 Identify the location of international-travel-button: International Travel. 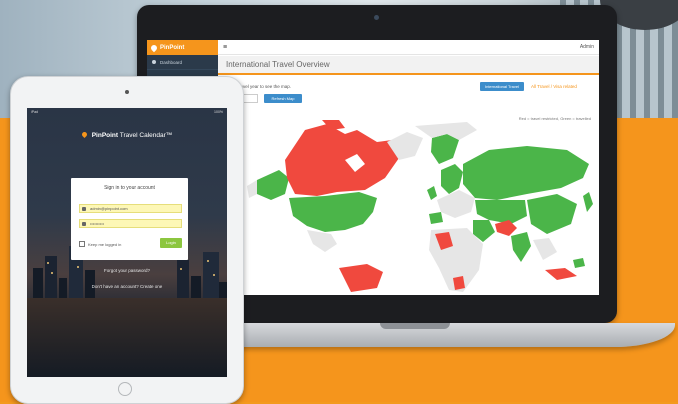
(502, 86).